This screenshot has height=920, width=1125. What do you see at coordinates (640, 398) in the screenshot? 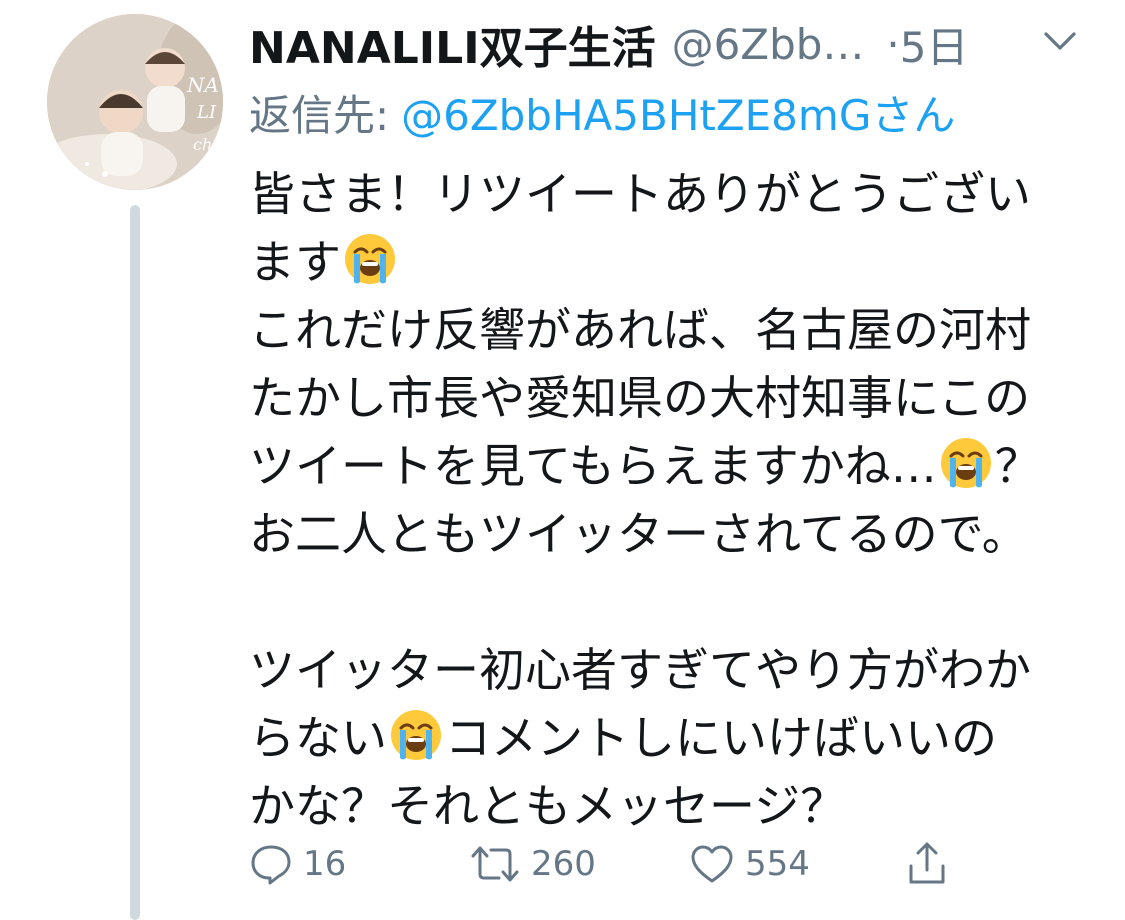
I see `tweet-text-line: たかし市長や愛知県の大村知事にこの` at bounding box center [640, 398].